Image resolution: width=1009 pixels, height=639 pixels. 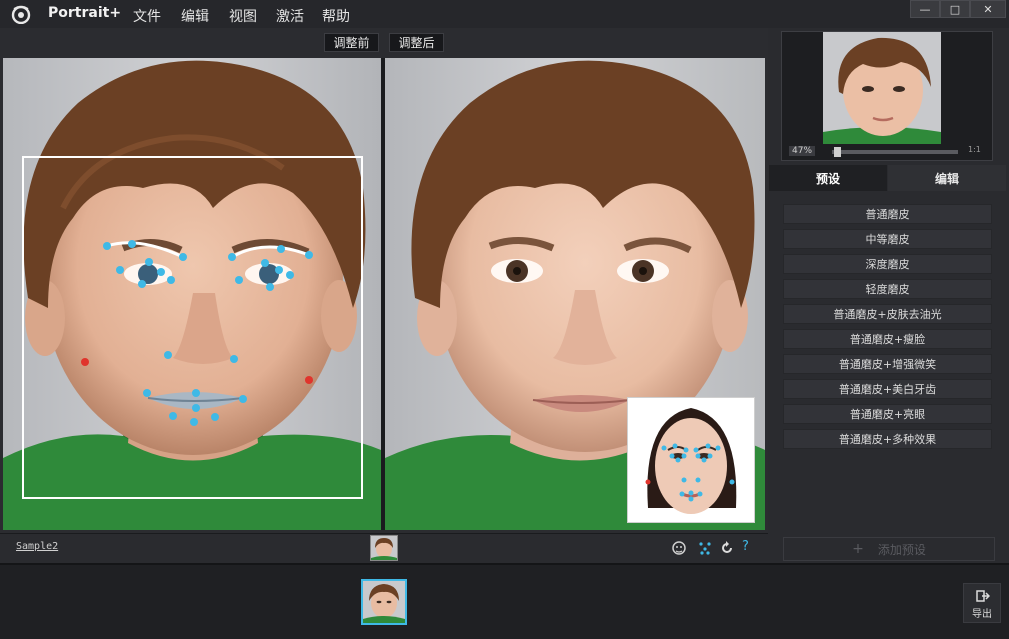 I want to click on add-preset-button: + 添加预设, so click(x=889, y=549).